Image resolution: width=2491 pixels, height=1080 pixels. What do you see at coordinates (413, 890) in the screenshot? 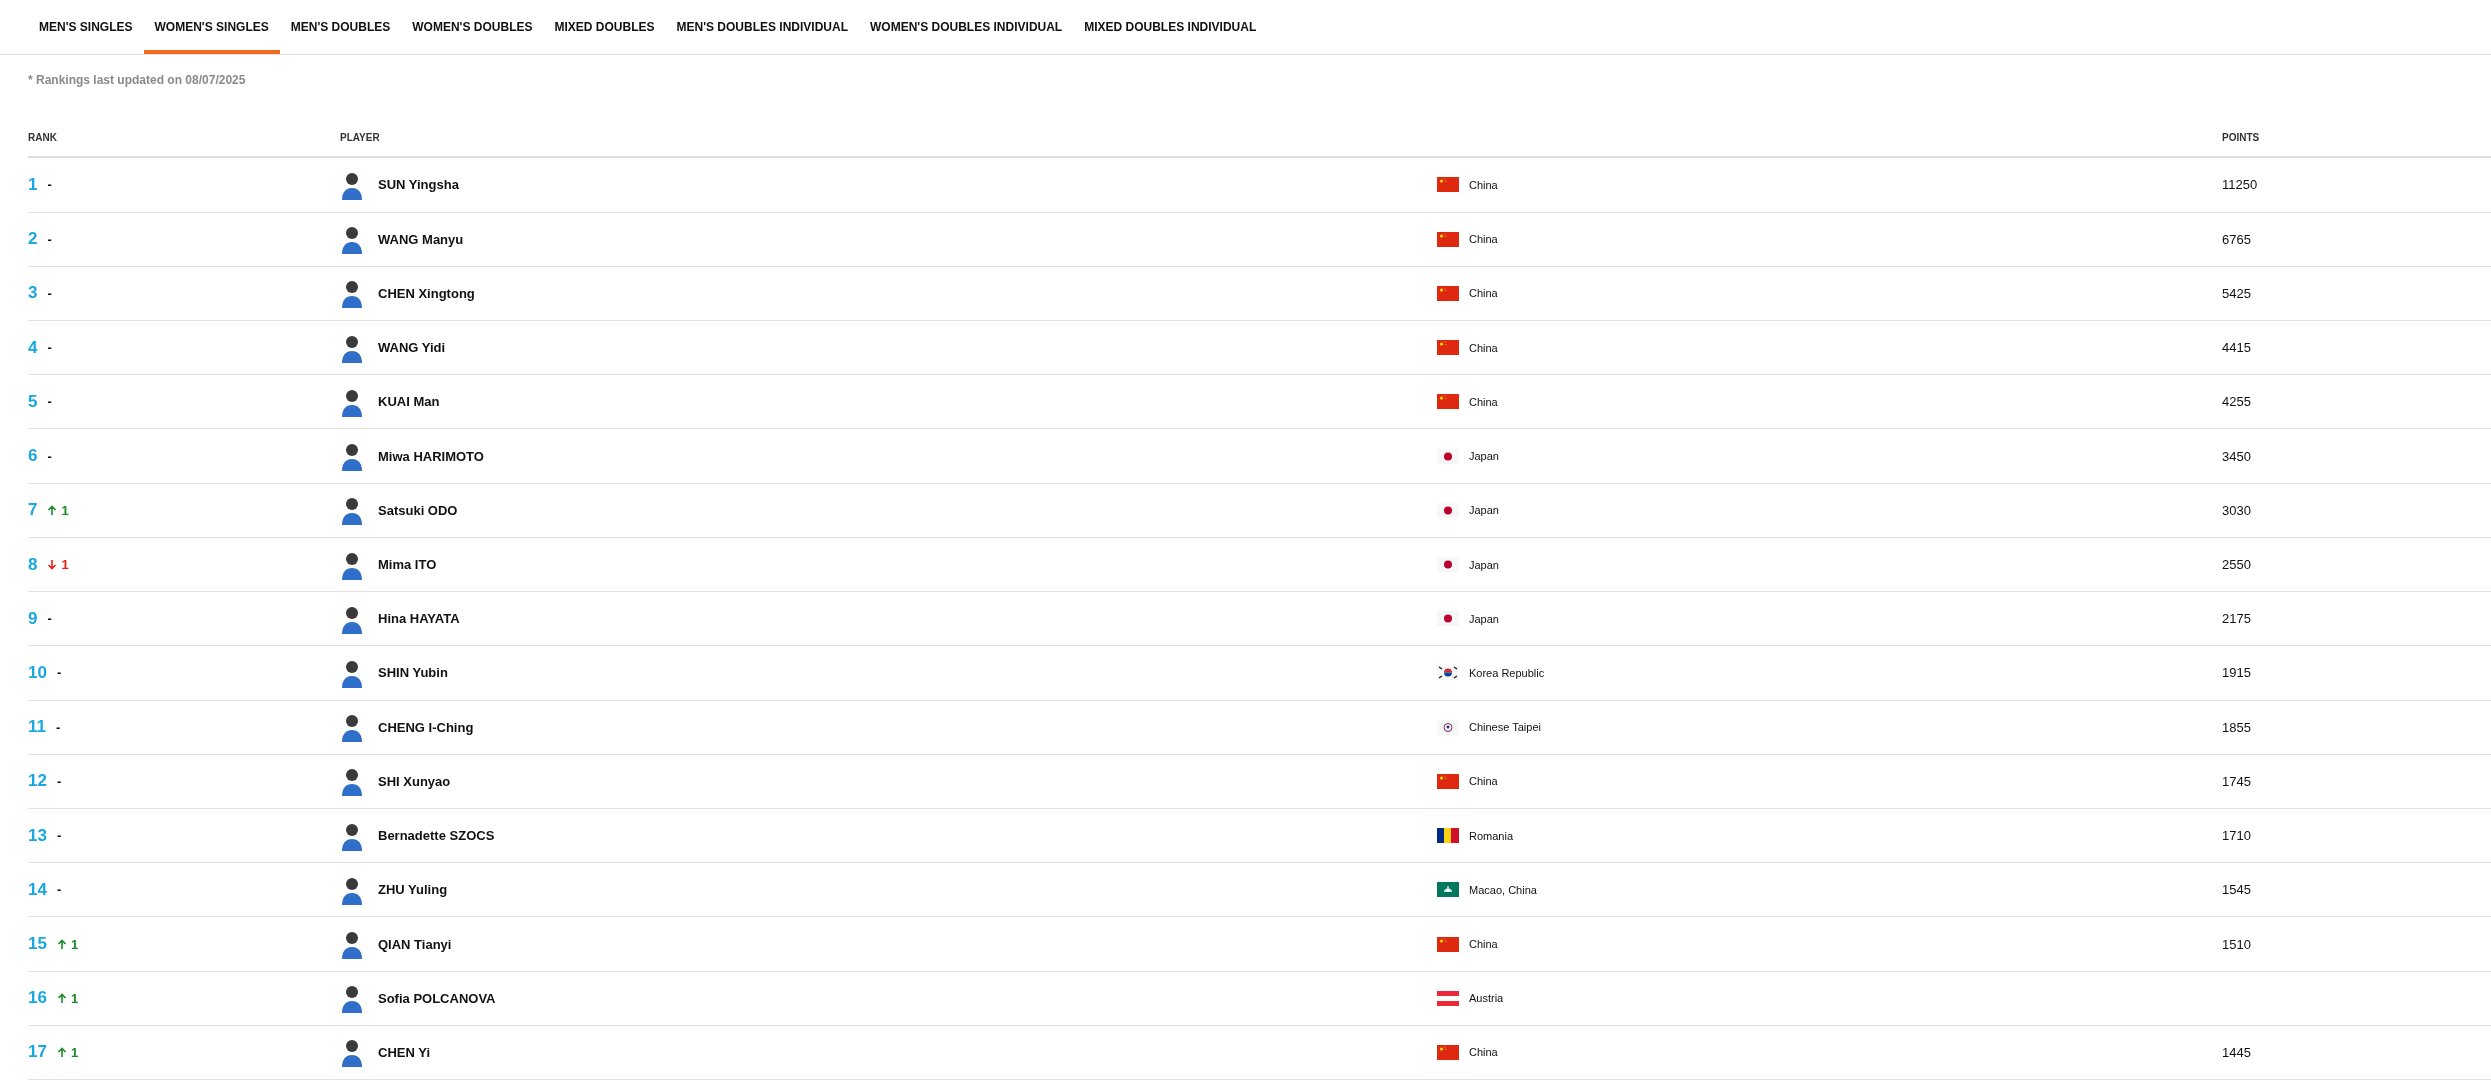
I see `player-name: ZHU Yuling` at bounding box center [413, 890].